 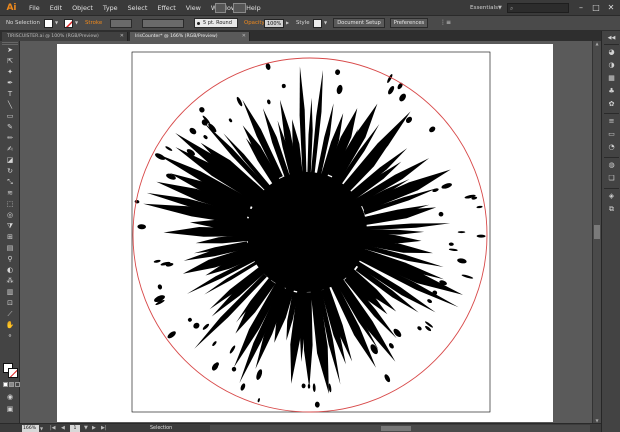 I want to click on menu-type: Type, so click(x=110, y=8).